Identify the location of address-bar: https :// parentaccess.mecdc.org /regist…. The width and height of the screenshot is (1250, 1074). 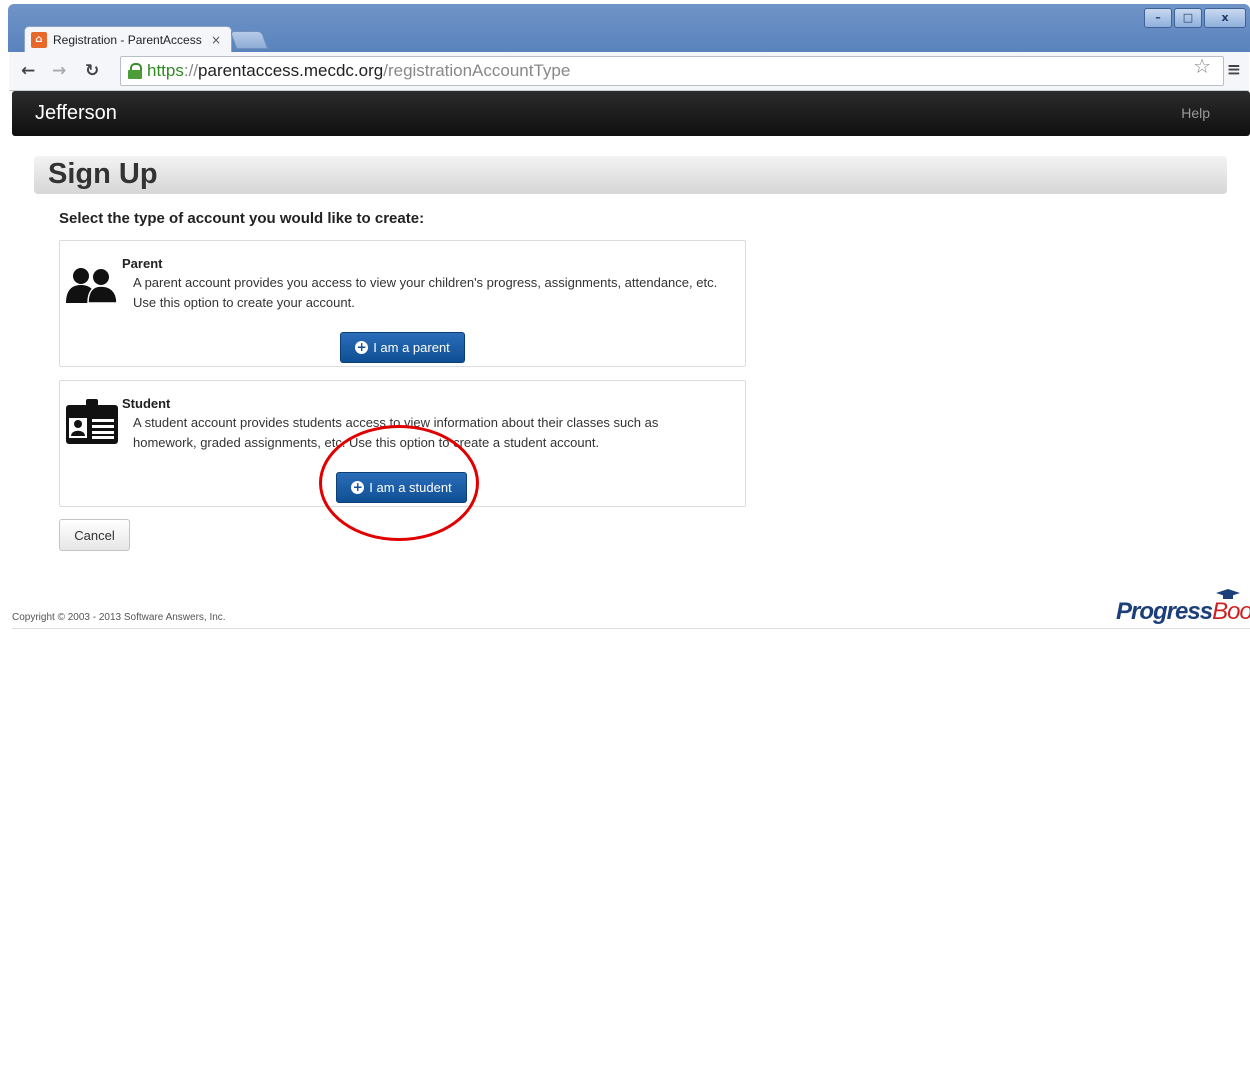
(672, 71).